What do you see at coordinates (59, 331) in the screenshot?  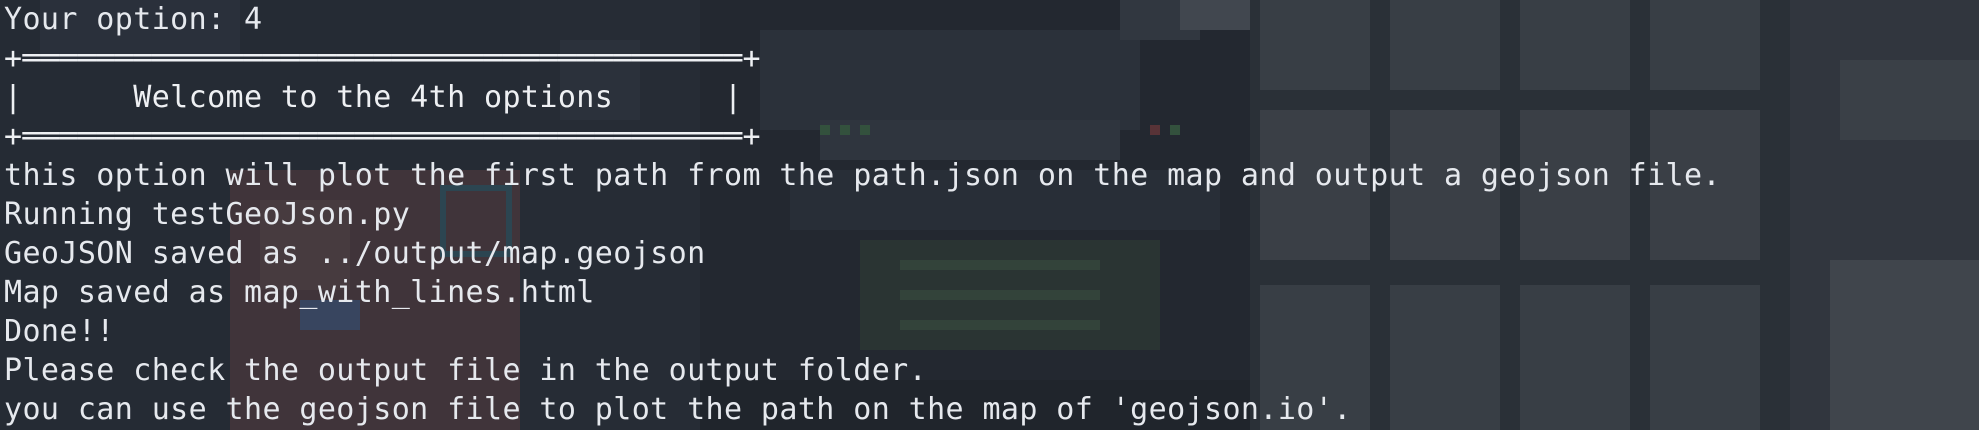 I see `done-line: Done!!` at bounding box center [59, 331].